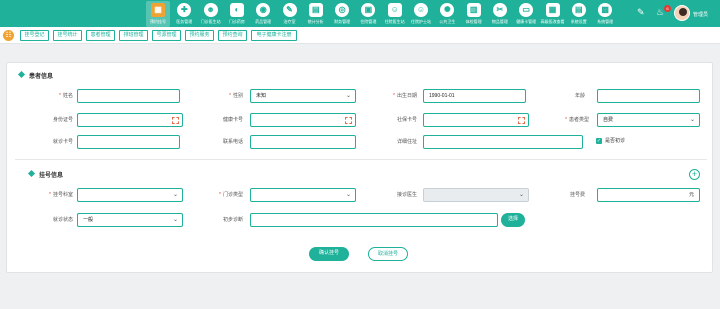 This screenshot has height=309, width=720. Describe the element at coordinates (579, 96) in the screenshot. I see `age-label: 年龄` at that location.